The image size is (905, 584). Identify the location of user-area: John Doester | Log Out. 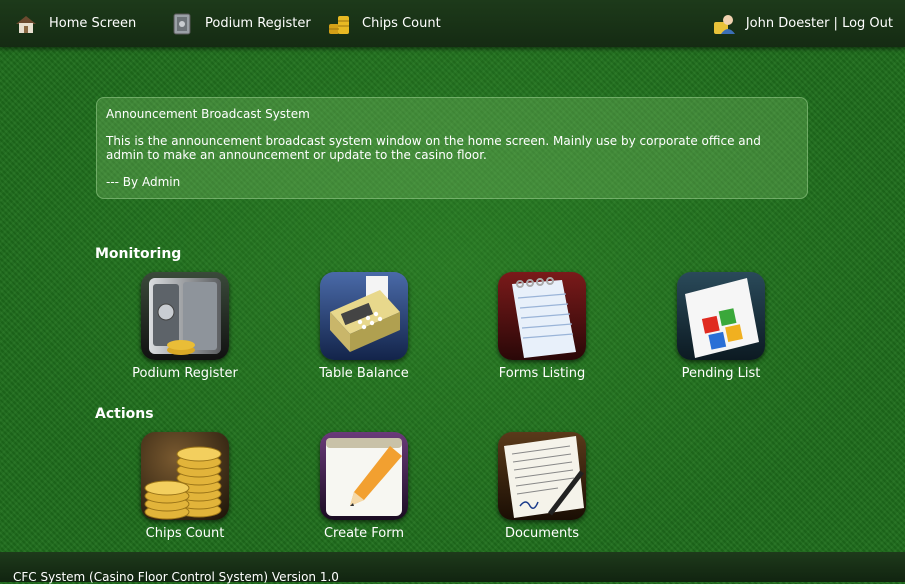
(802, 23).